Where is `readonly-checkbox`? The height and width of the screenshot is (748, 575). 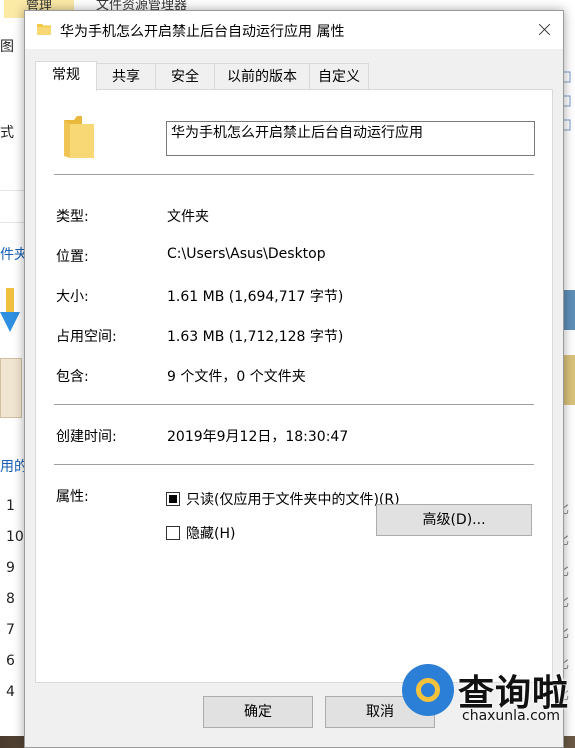
readonly-checkbox is located at coordinates (173, 499).